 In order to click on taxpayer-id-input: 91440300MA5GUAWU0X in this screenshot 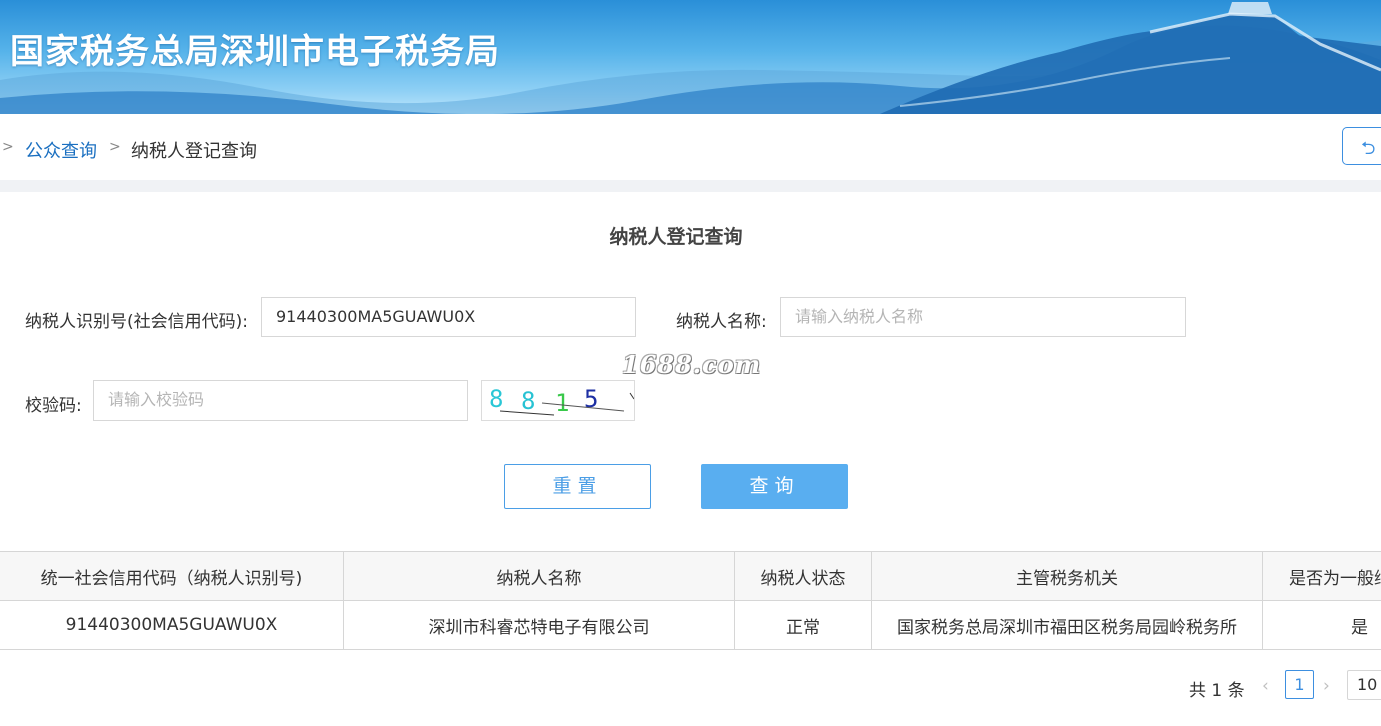, I will do `click(448, 317)`.